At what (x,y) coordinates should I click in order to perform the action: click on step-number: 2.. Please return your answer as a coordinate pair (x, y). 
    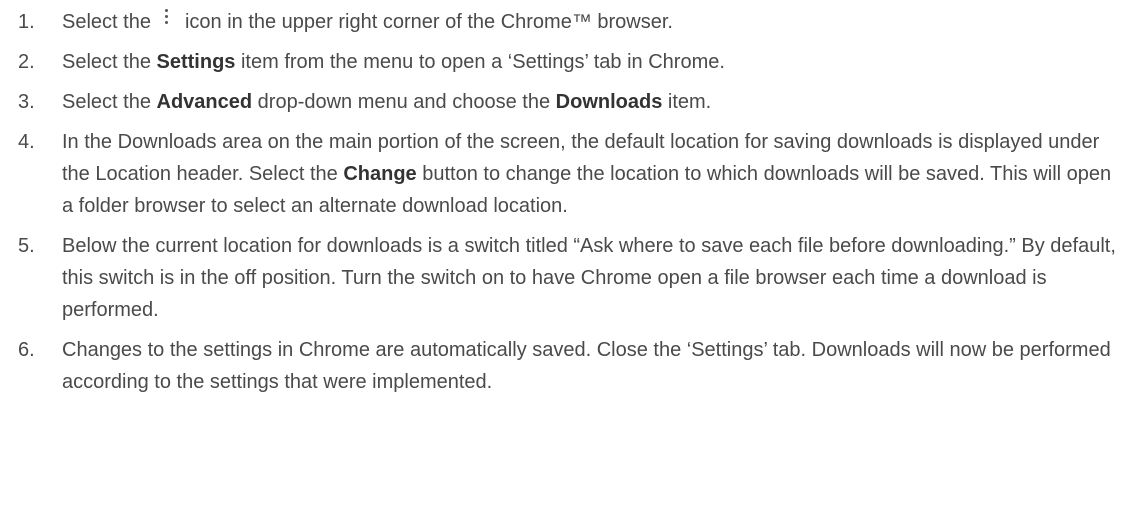
    Looking at the image, I should click on (26, 62).